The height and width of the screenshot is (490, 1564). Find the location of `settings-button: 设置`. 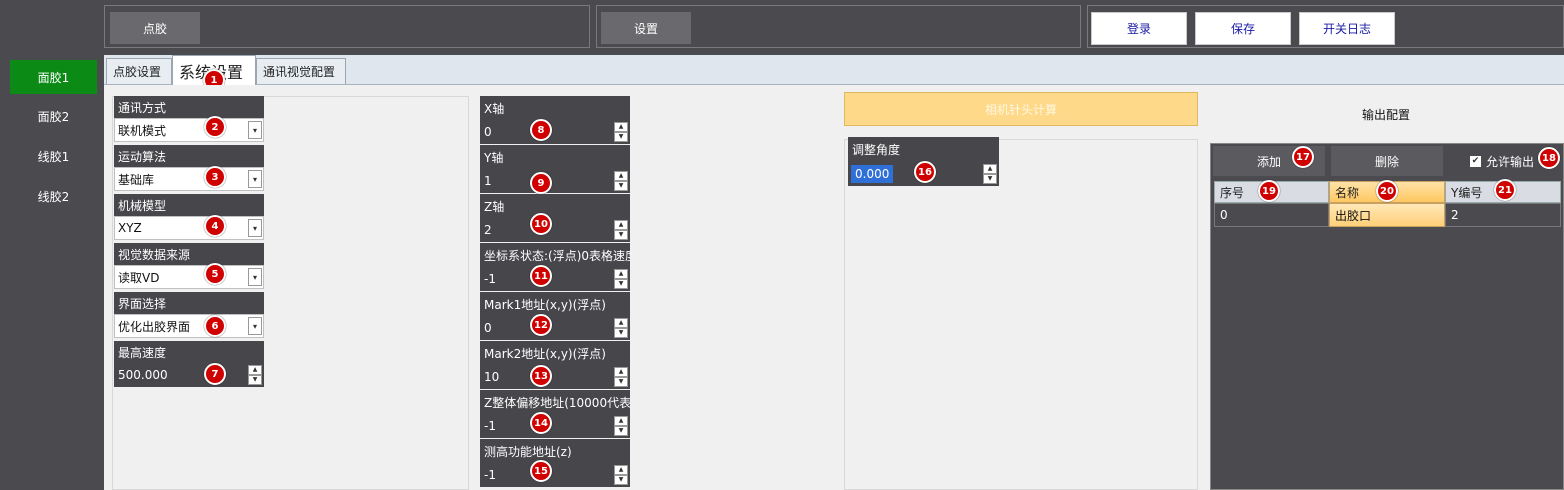

settings-button: 设置 is located at coordinates (646, 28).